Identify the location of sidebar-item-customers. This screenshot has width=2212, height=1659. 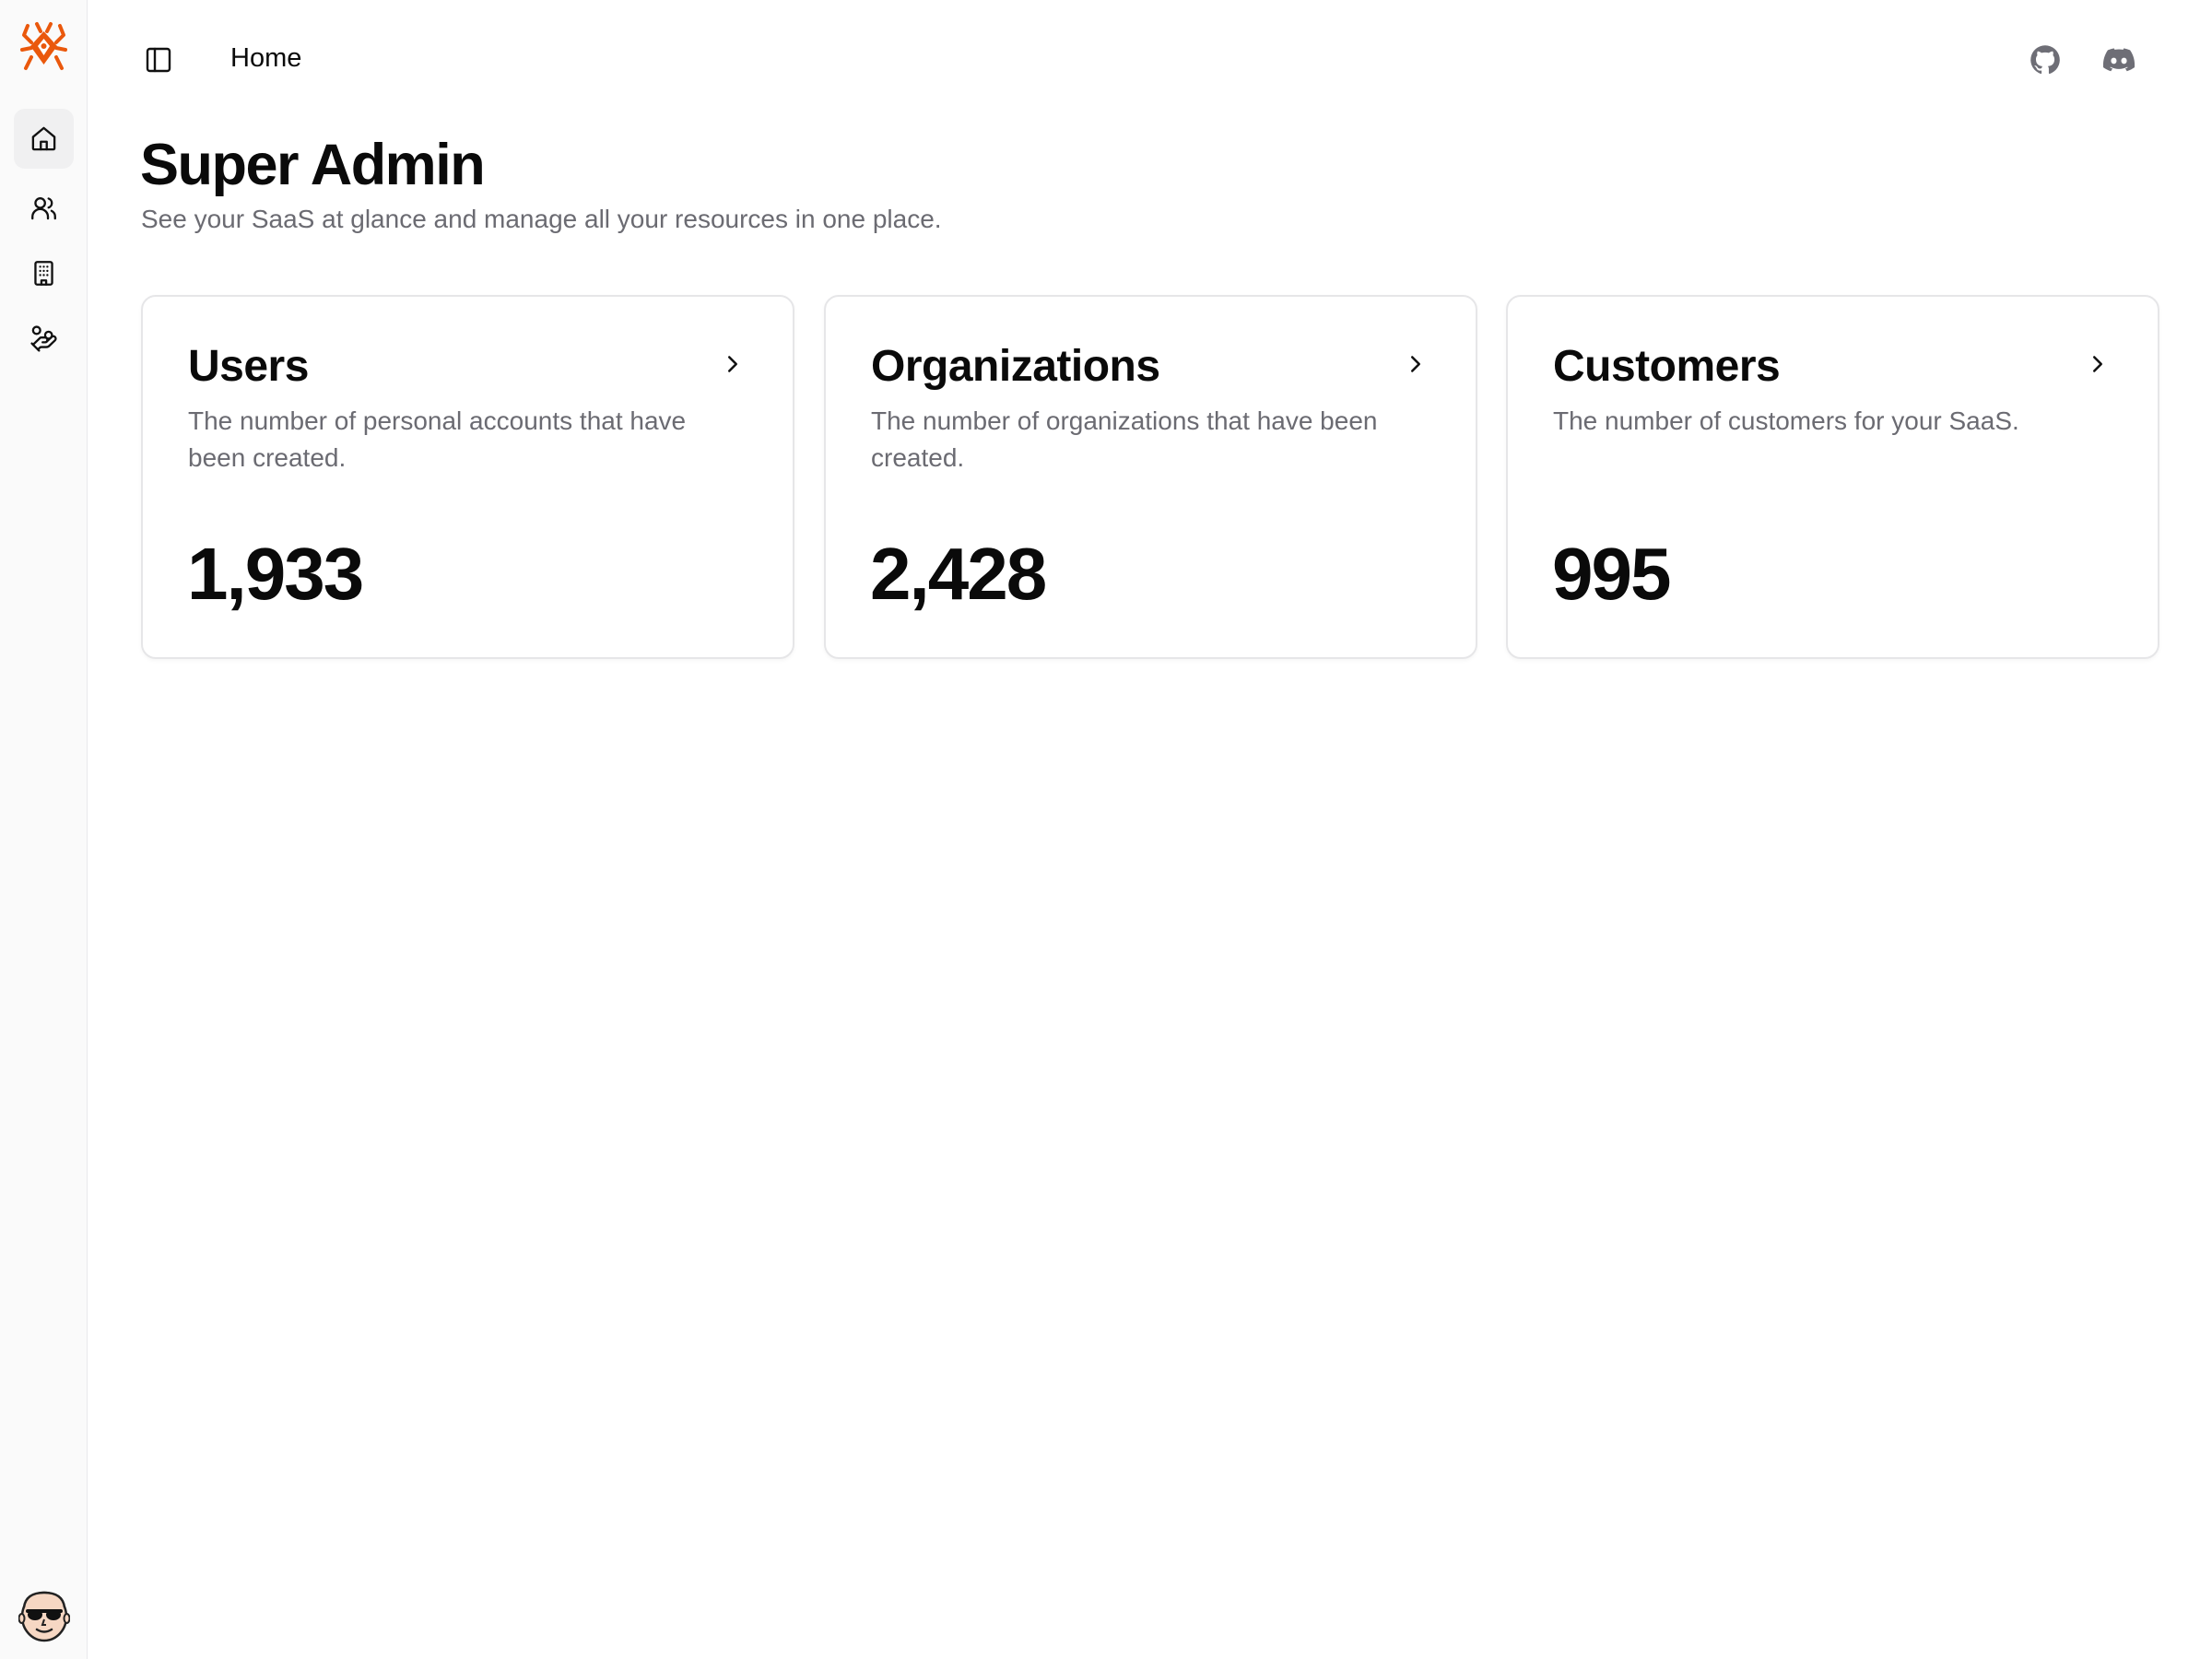
(44, 339).